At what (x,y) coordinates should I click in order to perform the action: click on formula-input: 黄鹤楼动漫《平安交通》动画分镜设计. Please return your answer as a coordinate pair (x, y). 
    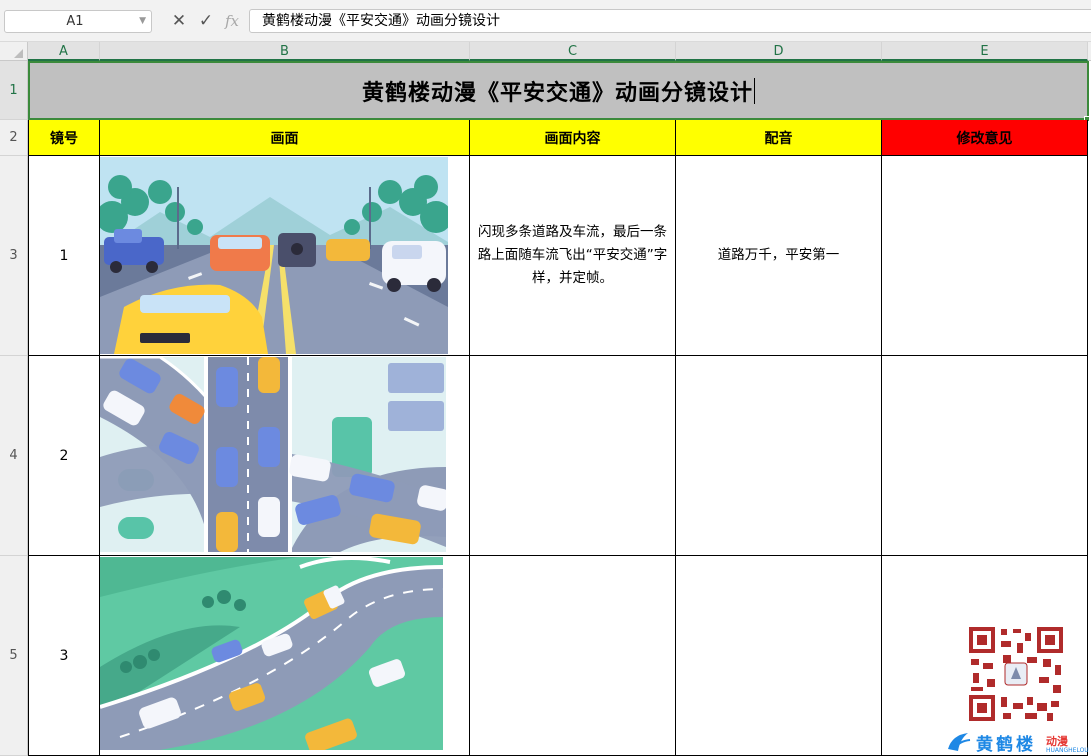
    Looking at the image, I should click on (670, 21).